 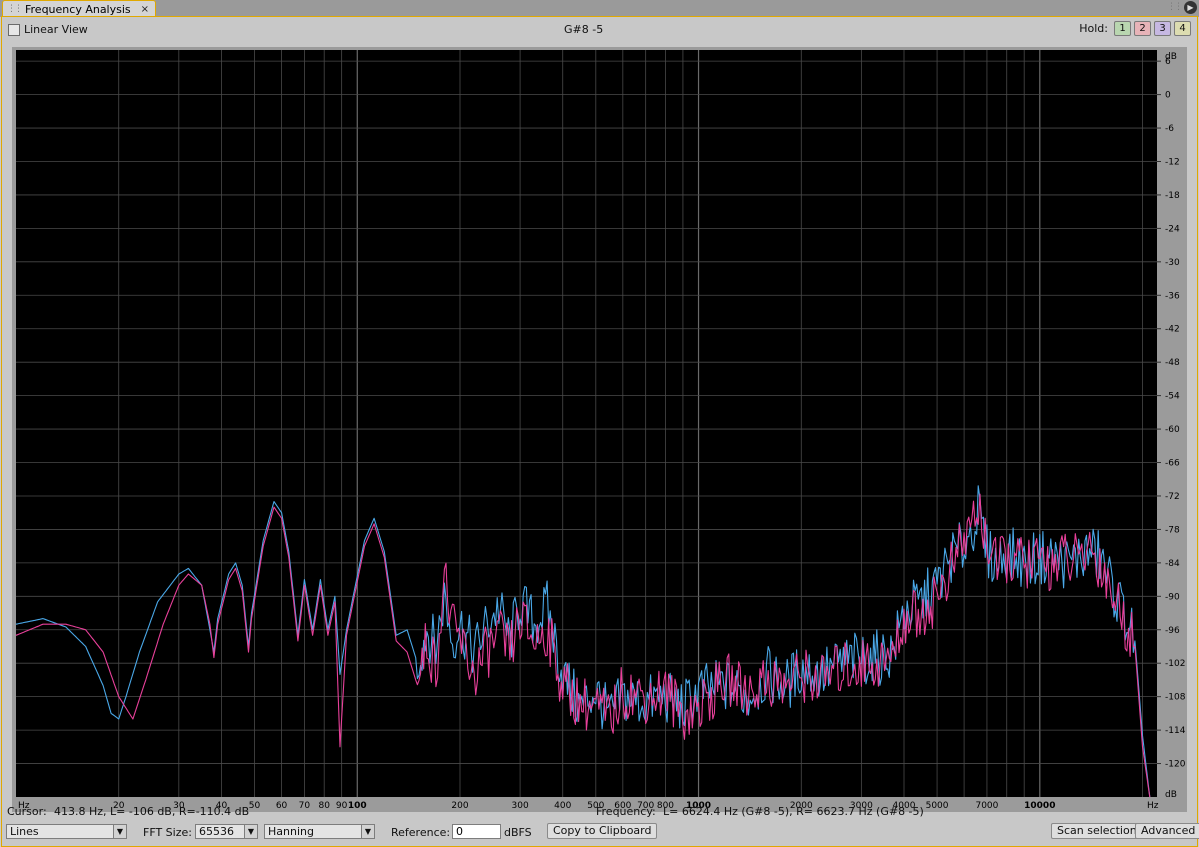 I want to click on hold-controls: Hold: 1 2 3 4, so click(x=1135, y=28).